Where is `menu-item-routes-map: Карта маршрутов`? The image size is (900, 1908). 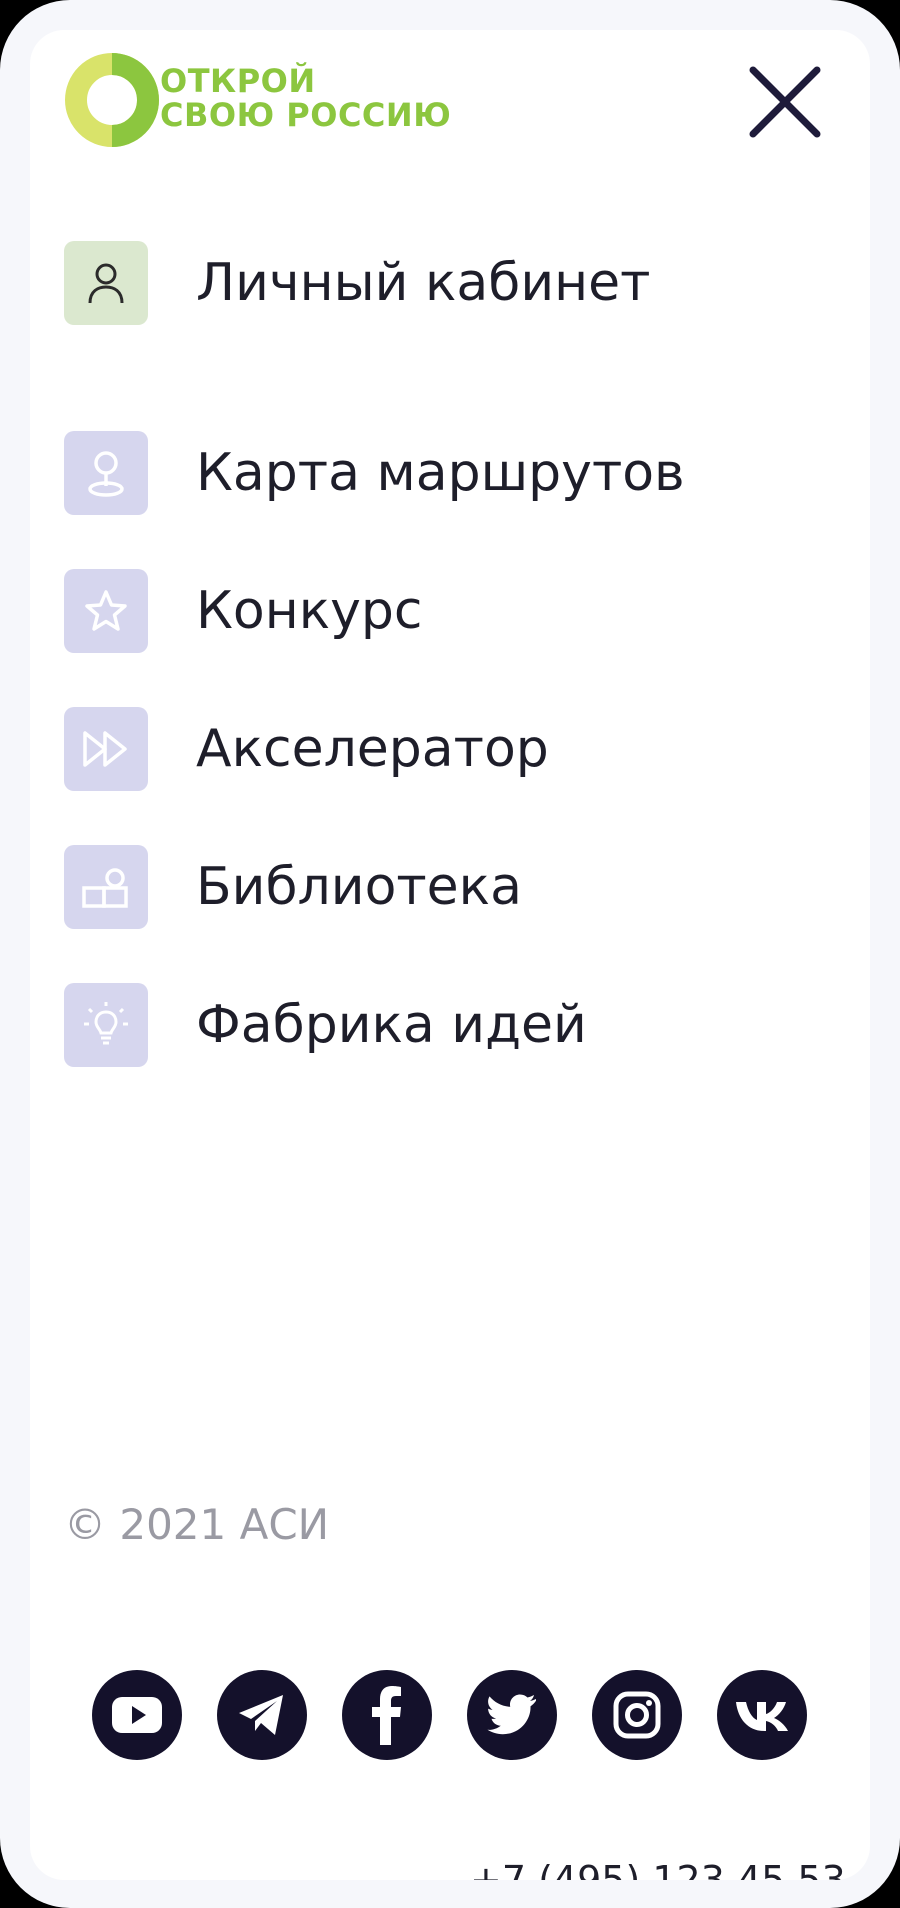 menu-item-routes-map: Карта маршрутов is located at coordinates (444, 473).